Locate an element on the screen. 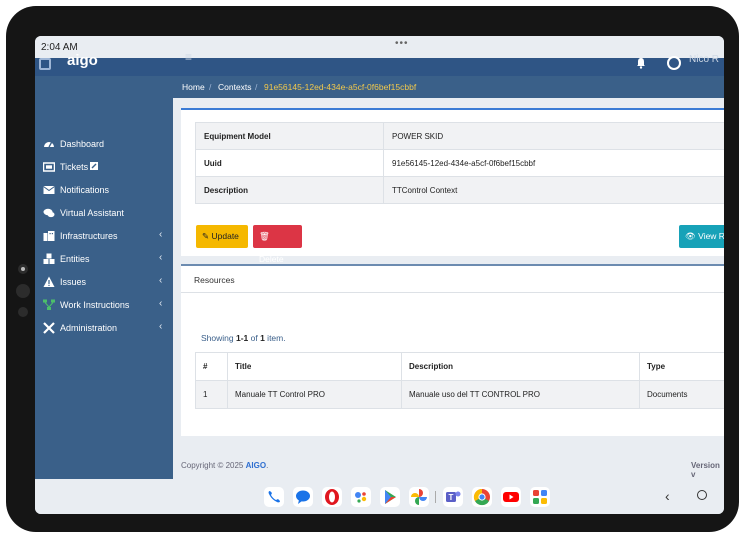 This screenshot has width=745, height=538. sidebar-item-tickets: Tickets is located at coordinates (104, 167).